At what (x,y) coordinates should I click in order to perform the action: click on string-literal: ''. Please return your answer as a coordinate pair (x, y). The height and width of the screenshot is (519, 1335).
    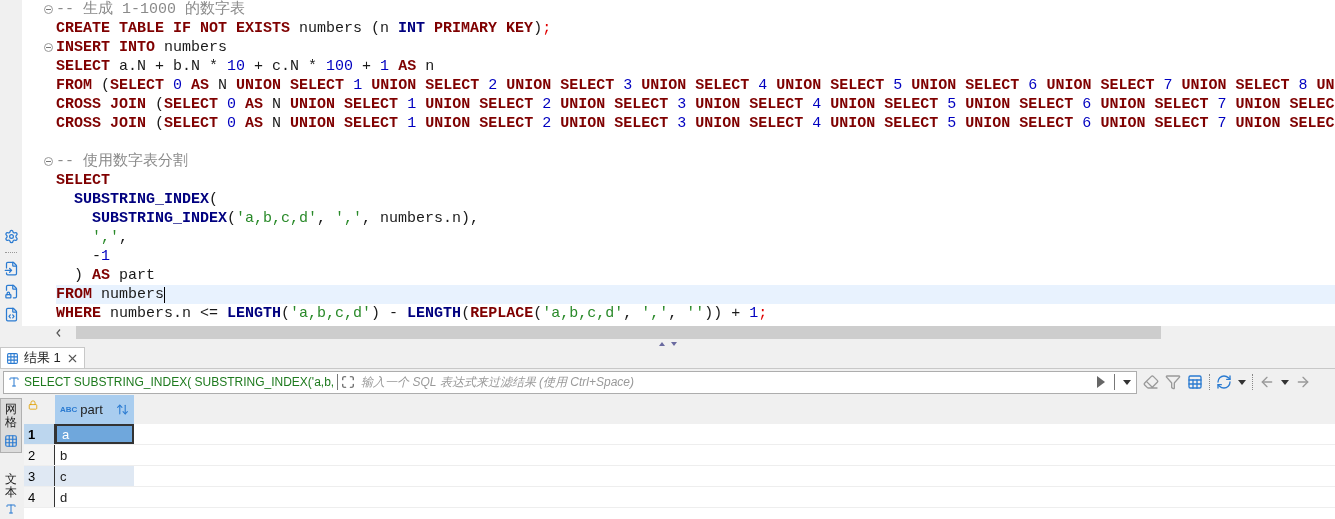
    Looking at the image, I should click on (695, 313).